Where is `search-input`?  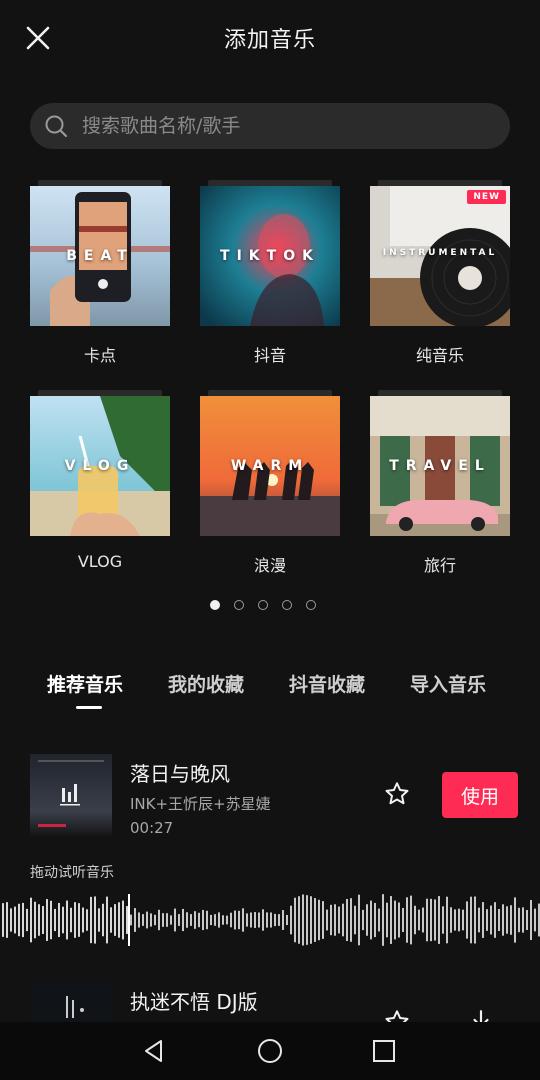
search-input is located at coordinates (287, 126).